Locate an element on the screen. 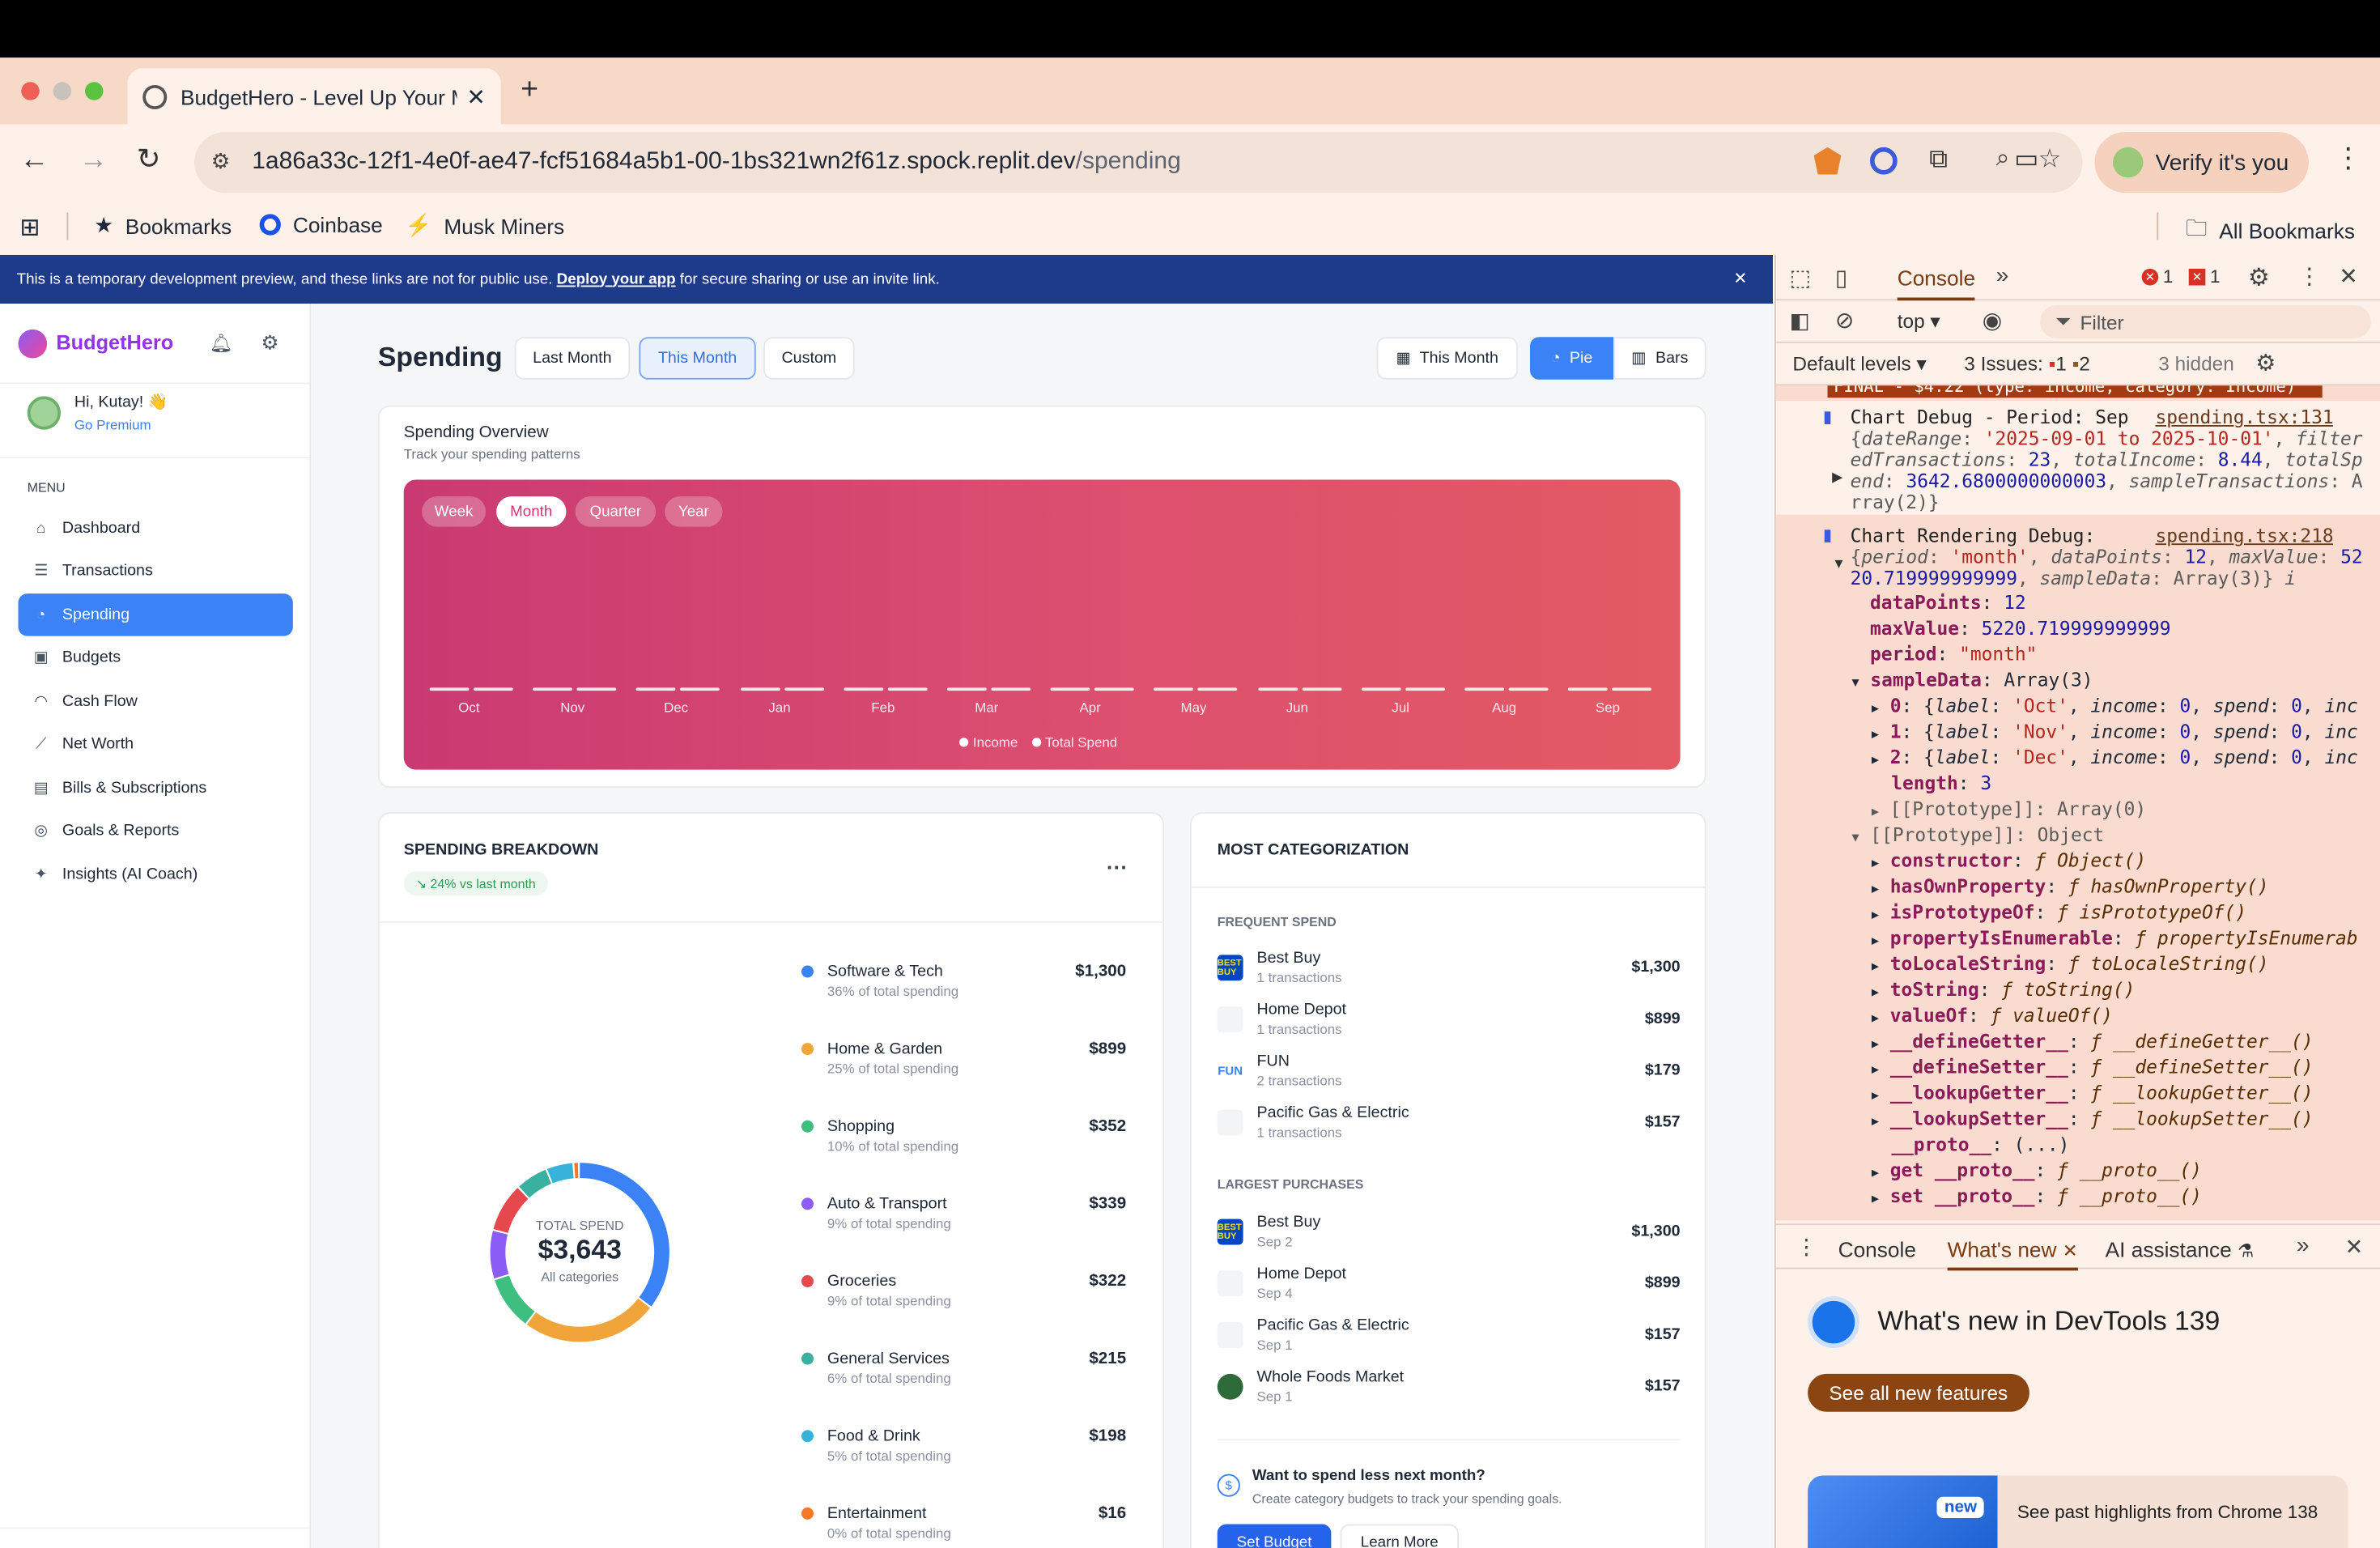 This screenshot has width=2380, height=1548. sidebar-item-goals: ◎ Goals & Reports is located at coordinates (156, 831).